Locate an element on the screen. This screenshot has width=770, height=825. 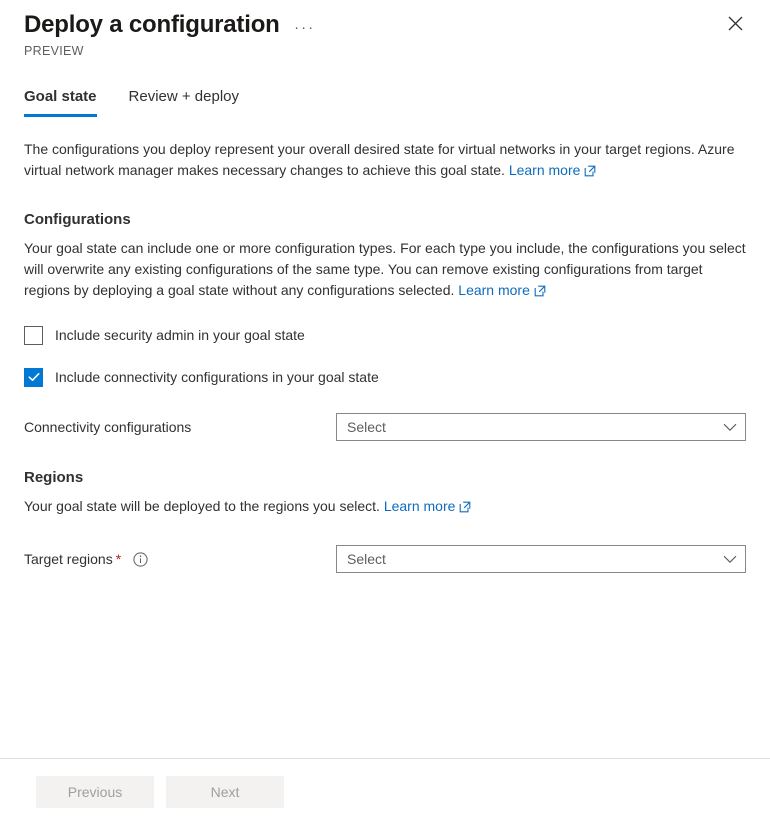
configurations-learn-more-label: Learn more is located at coordinates (494, 290).